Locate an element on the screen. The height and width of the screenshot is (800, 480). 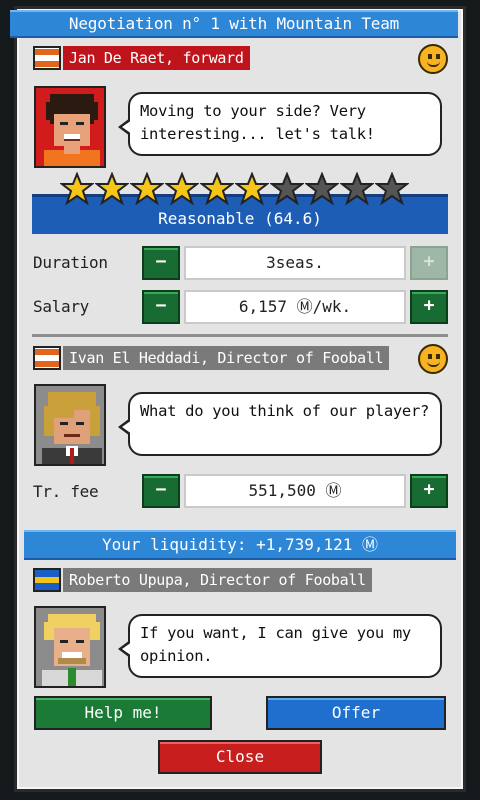
duration-decrease-button: − is located at coordinates (161, 263).